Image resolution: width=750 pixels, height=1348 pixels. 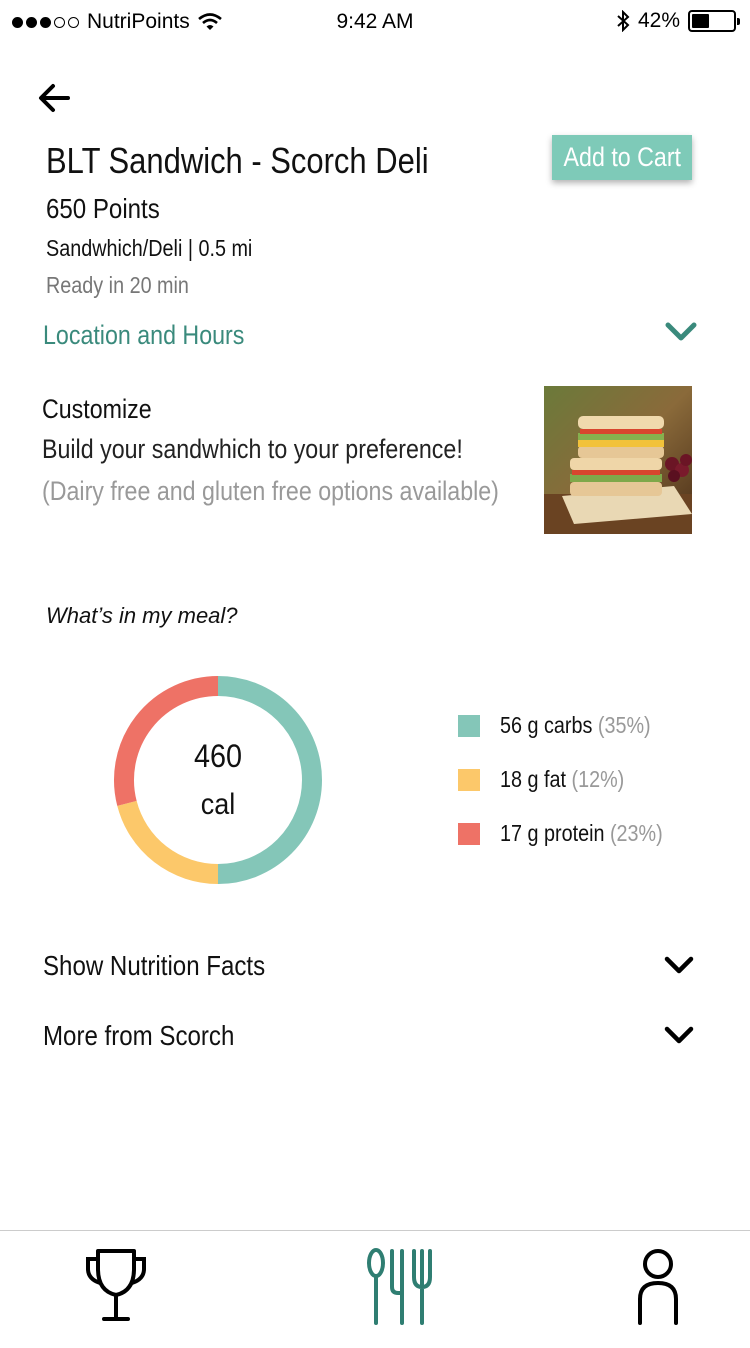 I want to click on nutrition-chevron-down-icon, so click(x=679, y=965).